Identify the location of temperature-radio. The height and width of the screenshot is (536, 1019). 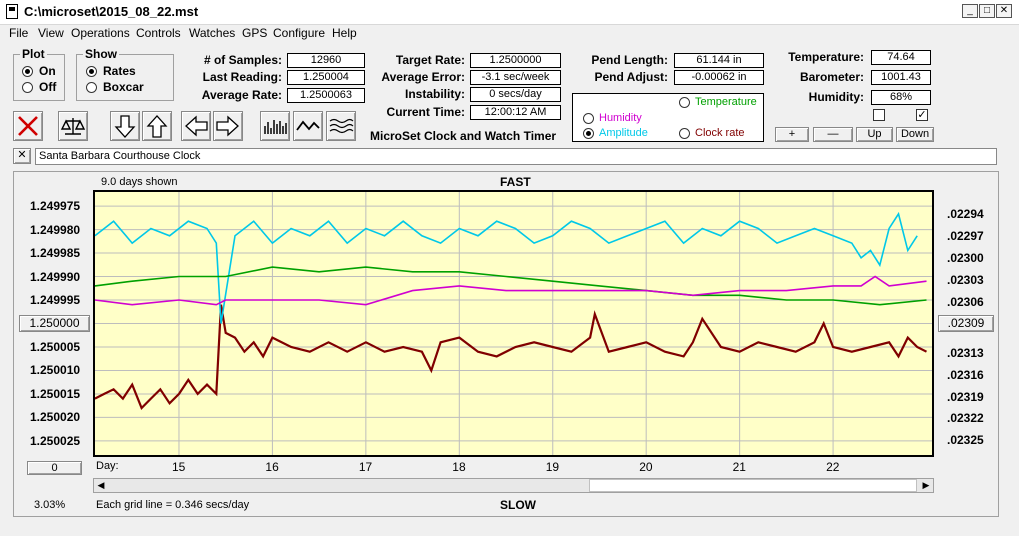
(684, 102).